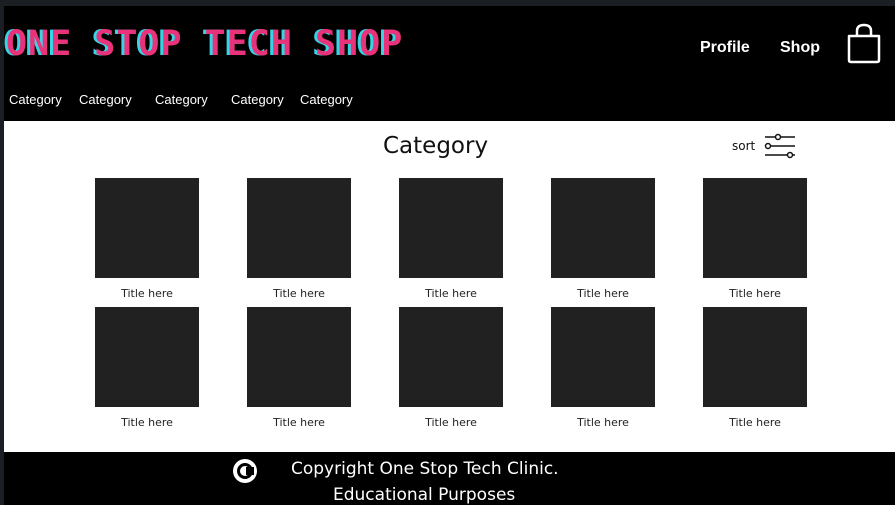 The image size is (895, 505). Describe the element at coordinates (800, 48) in the screenshot. I see `nav-shop-link: Shop` at that location.